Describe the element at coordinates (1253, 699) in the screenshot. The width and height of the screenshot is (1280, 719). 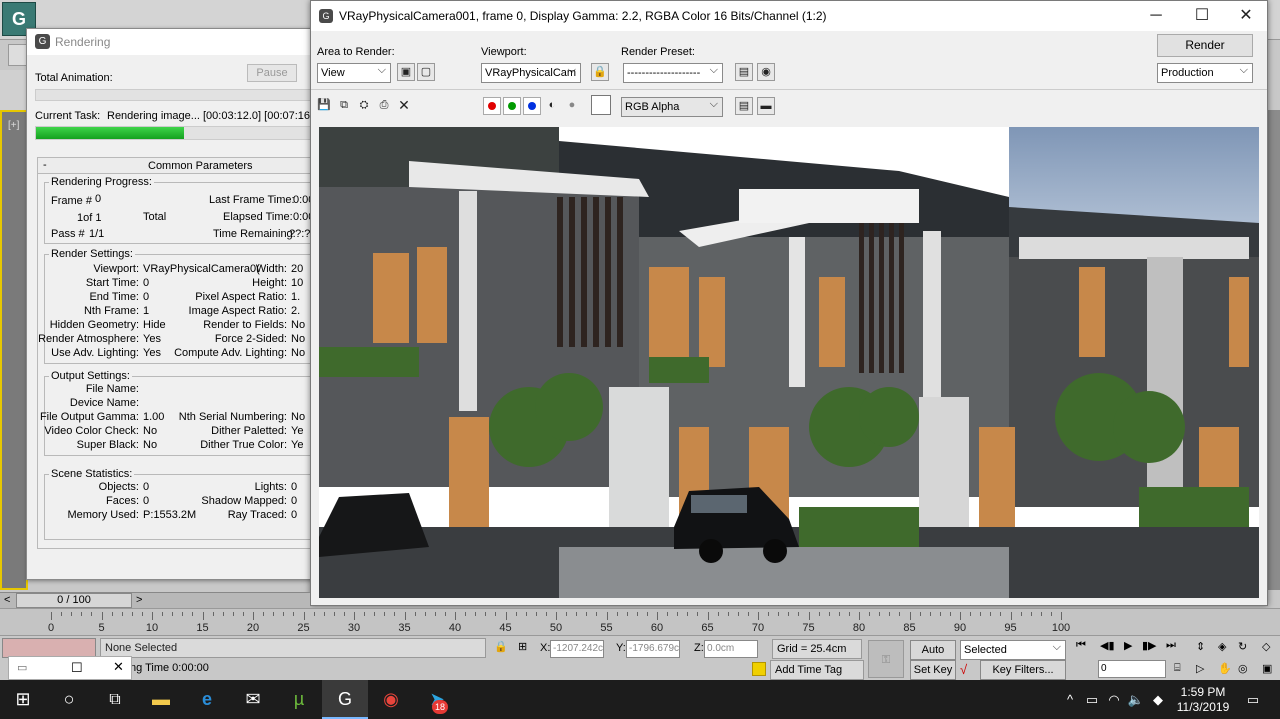
I see `notifications-icon: ▭` at that location.